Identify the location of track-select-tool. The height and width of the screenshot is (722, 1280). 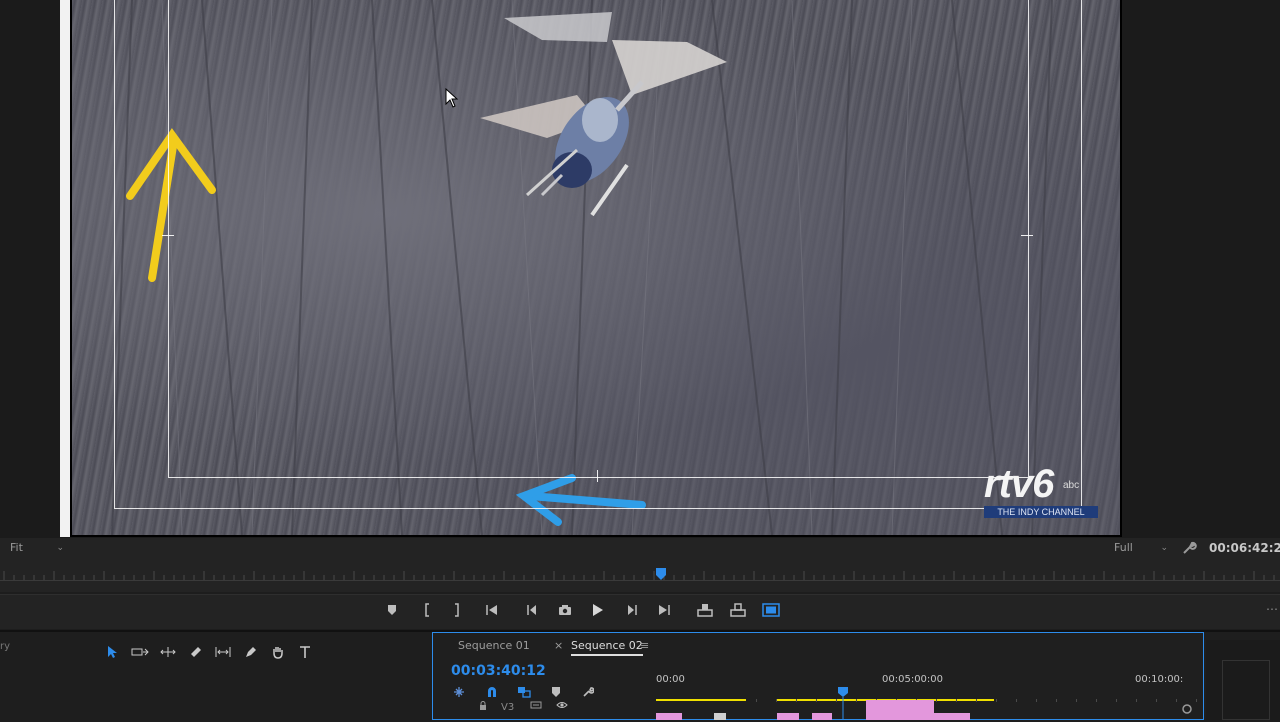
(140, 652).